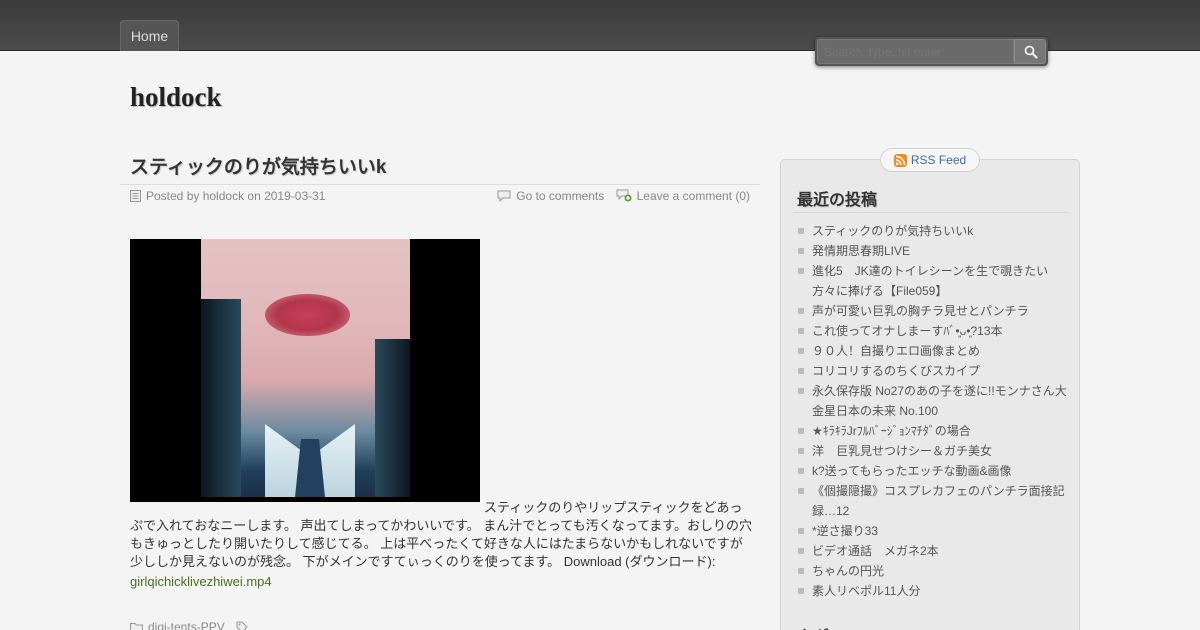  Describe the element at coordinates (938, 501) in the screenshot. I see `recent-post-link: 《個撮隠撮》コスプレカフェのパンチラ面接記録…12` at that location.